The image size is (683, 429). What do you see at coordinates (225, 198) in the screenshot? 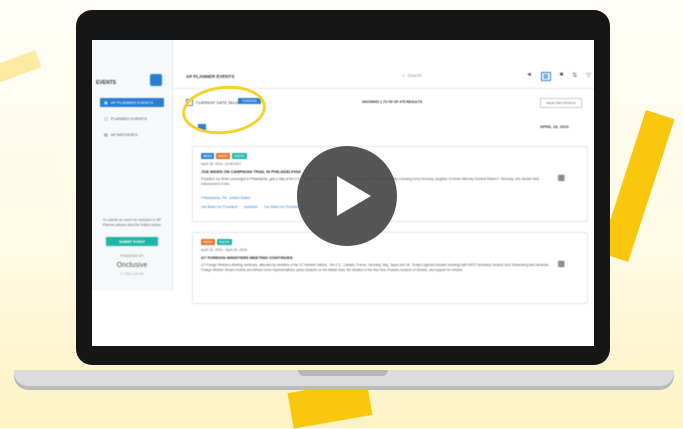
I see `event-location: Philadelphia, PA · United States` at bounding box center [225, 198].